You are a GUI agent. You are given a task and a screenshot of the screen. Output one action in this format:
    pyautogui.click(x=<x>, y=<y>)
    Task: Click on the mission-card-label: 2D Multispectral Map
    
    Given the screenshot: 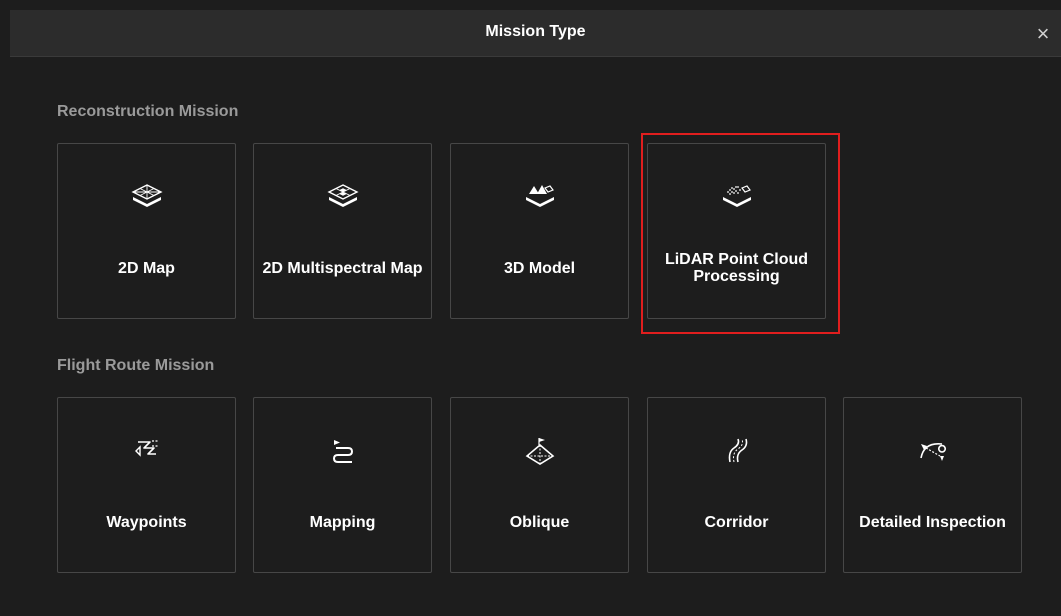 What is the action you would take?
    pyautogui.click(x=342, y=268)
    